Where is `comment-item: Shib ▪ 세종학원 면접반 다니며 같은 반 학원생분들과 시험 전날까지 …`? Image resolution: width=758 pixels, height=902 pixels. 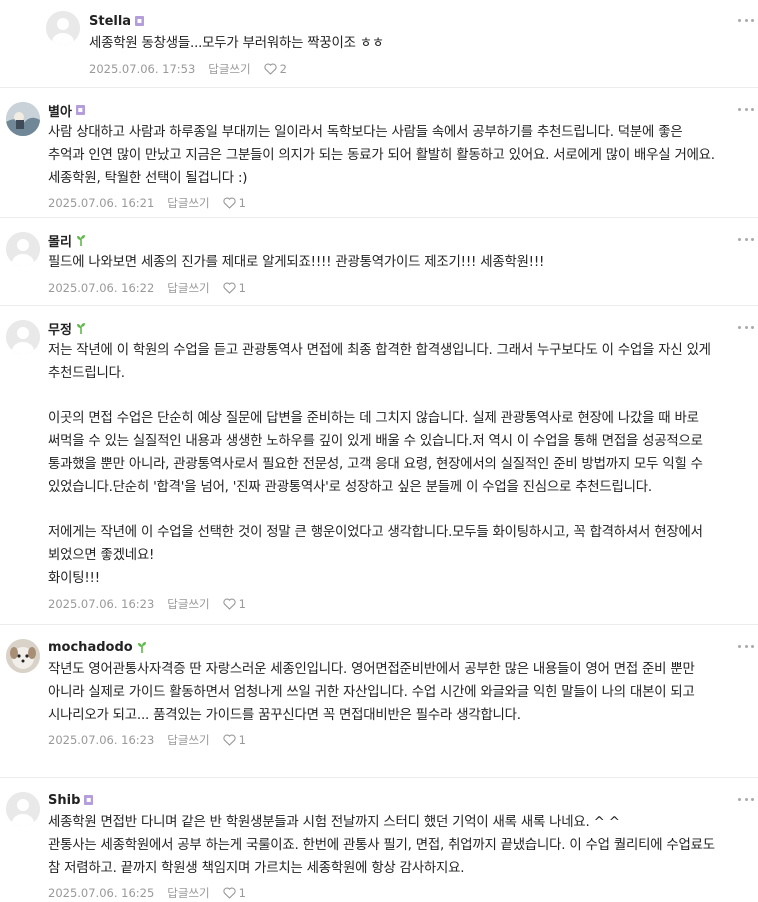
comment-item: Shib ▪ 세종학원 면접반 다니며 같은 반 학원생분들과 시험 전날까지 … is located at coordinates (379, 839).